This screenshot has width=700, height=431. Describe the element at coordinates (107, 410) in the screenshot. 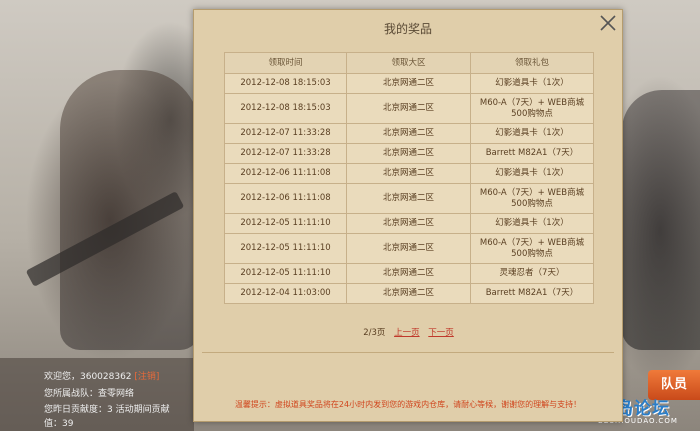

I see `contribution-text: 您昨日贡献度：3 活动期间贡献` at that location.